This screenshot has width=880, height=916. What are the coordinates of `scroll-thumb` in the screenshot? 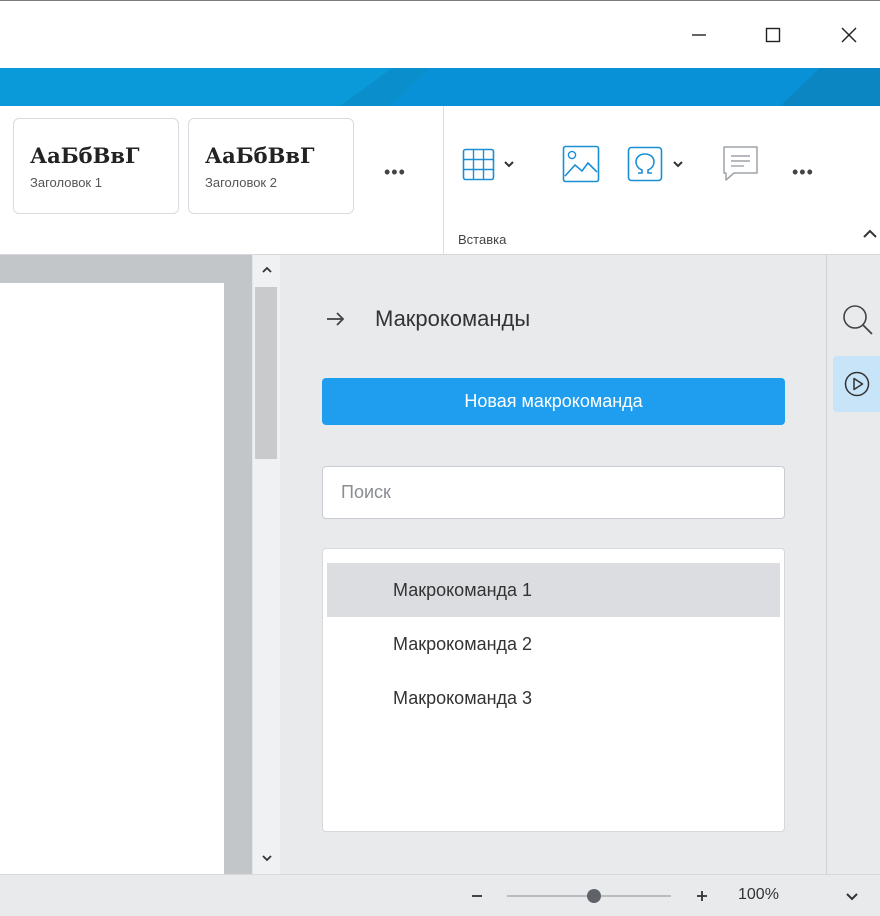 It's located at (266, 373).